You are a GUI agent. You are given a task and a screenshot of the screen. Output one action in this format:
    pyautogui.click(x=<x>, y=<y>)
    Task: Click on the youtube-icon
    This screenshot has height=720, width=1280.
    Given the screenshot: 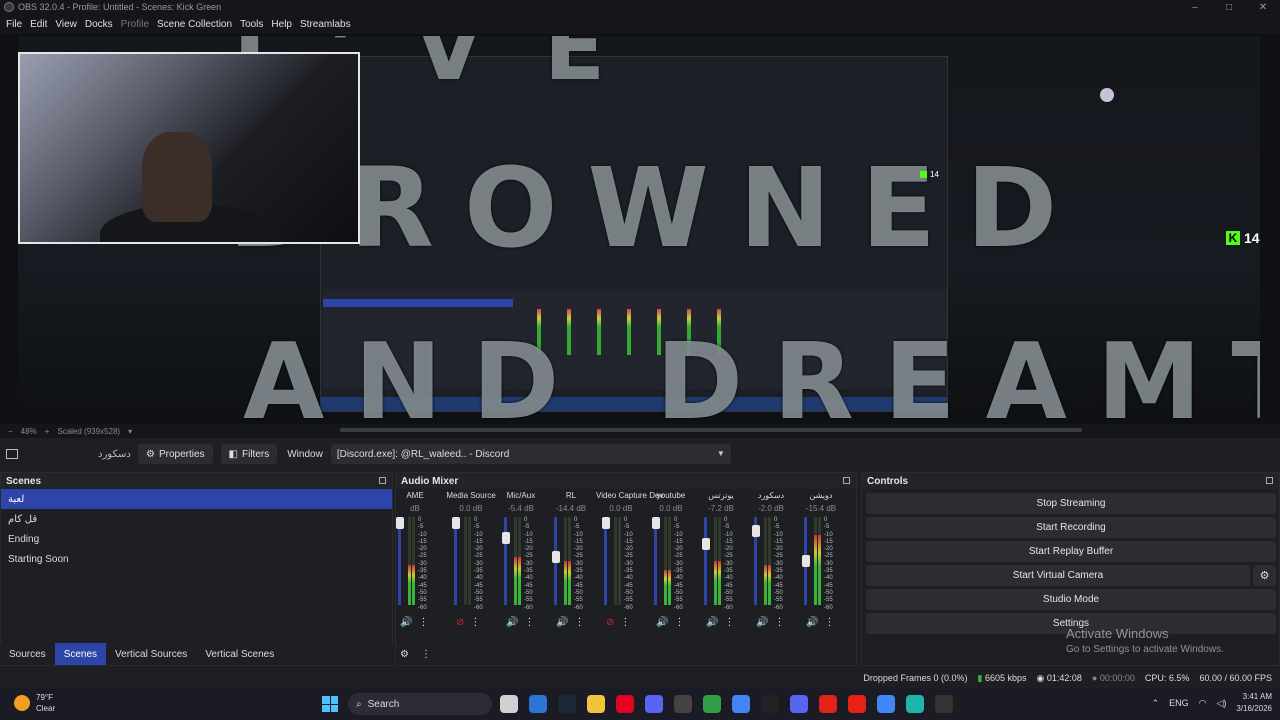 What is the action you would take?
    pyautogui.click(x=828, y=704)
    